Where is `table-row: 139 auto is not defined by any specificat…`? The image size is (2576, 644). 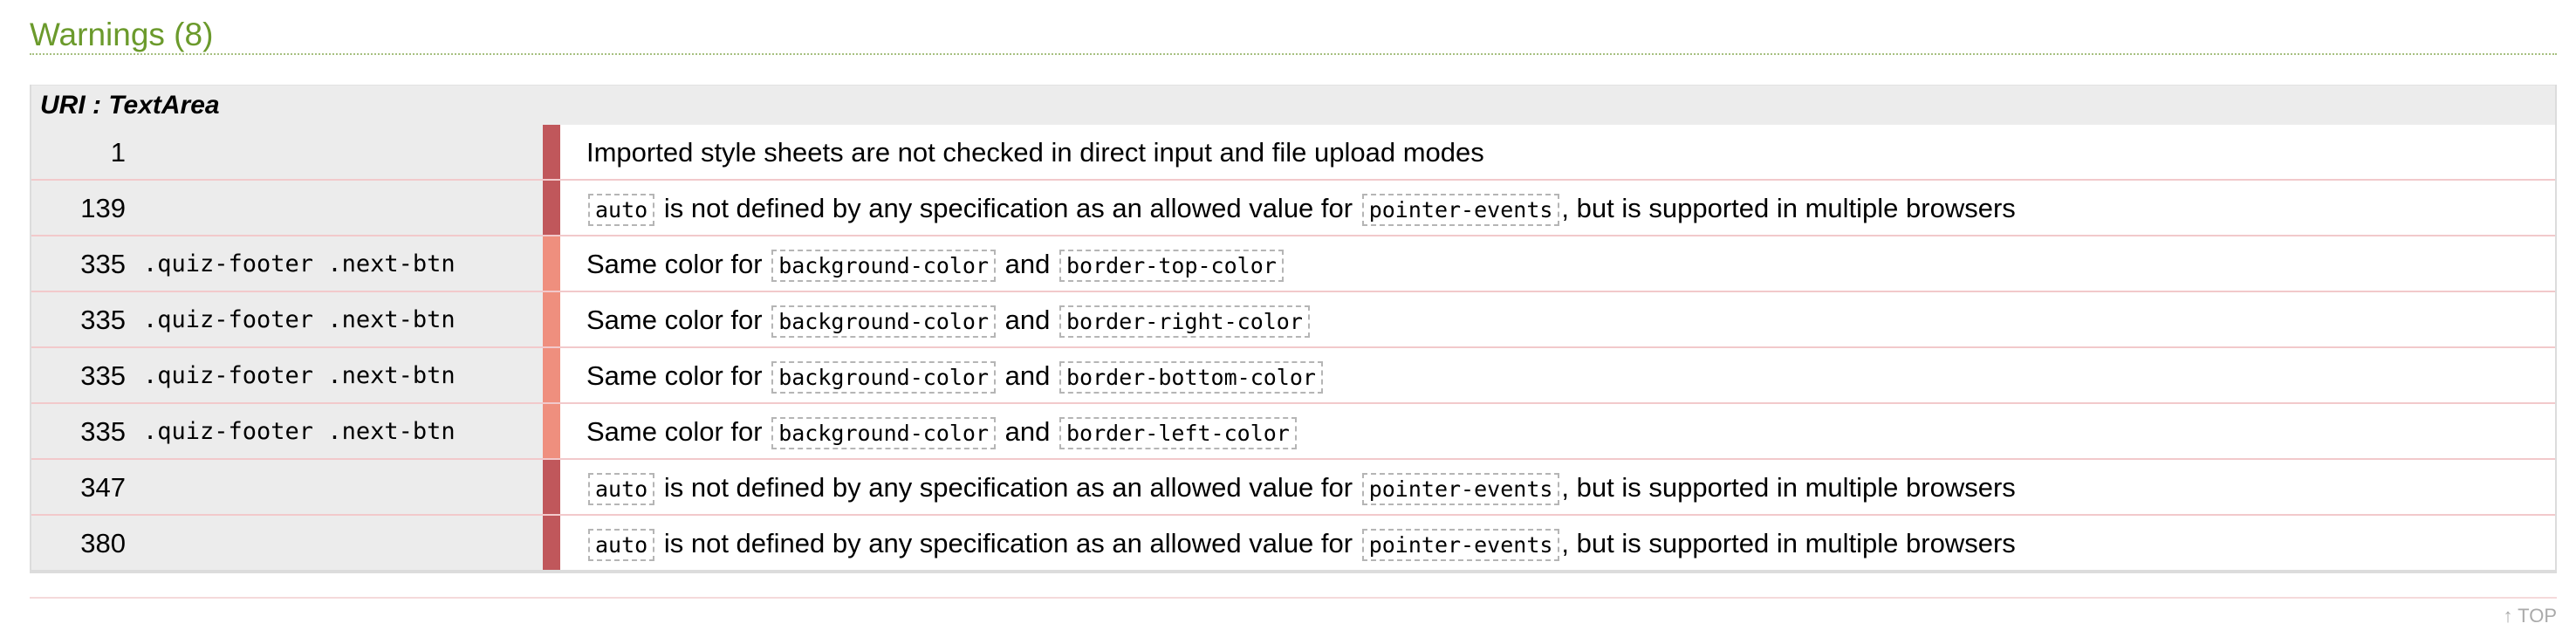
table-row: 139 auto is not defined by any specificat… is located at coordinates (1293, 208).